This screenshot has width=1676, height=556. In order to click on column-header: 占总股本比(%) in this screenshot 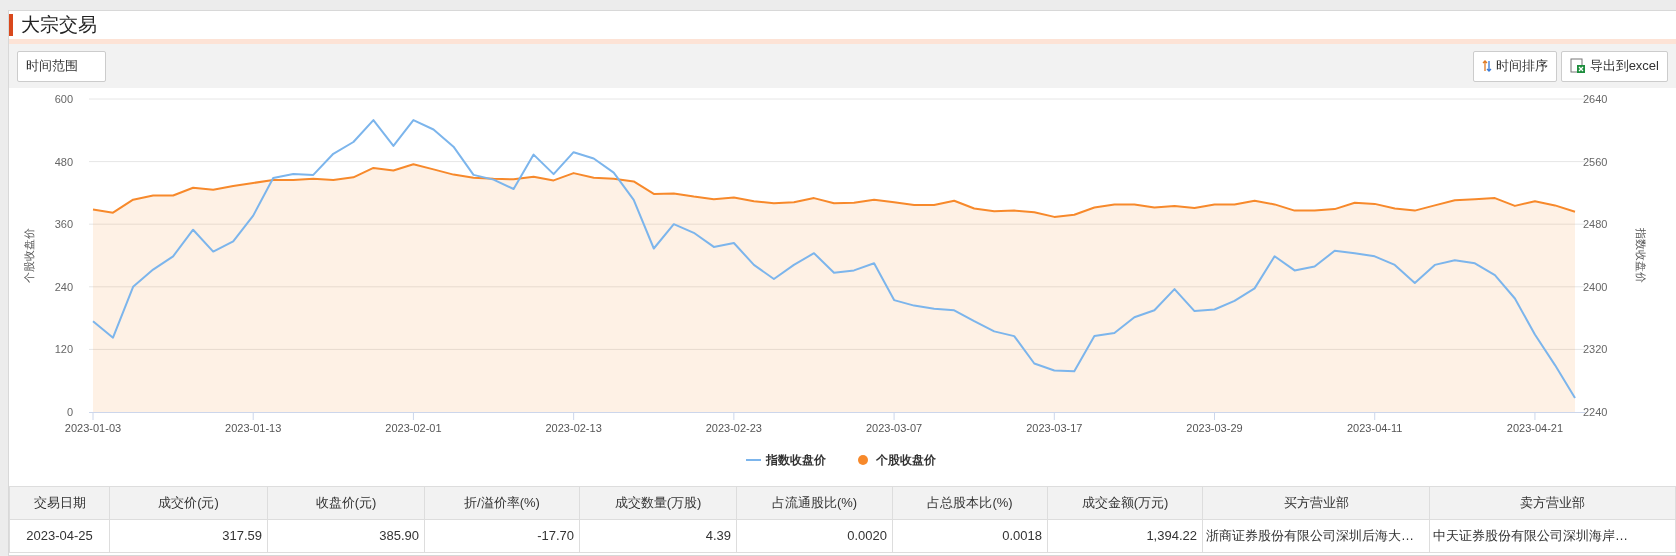, I will do `click(970, 503)`.